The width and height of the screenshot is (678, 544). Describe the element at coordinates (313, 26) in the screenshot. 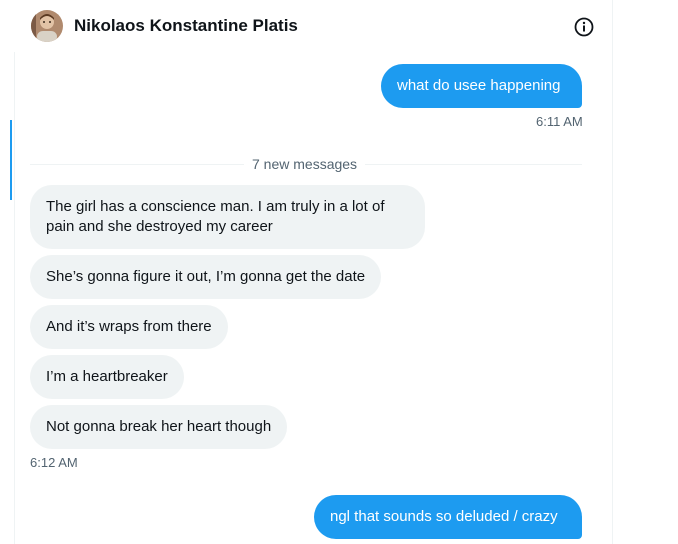

I see `conversation-header: Nikolaos Konstantine Platis` at that location.